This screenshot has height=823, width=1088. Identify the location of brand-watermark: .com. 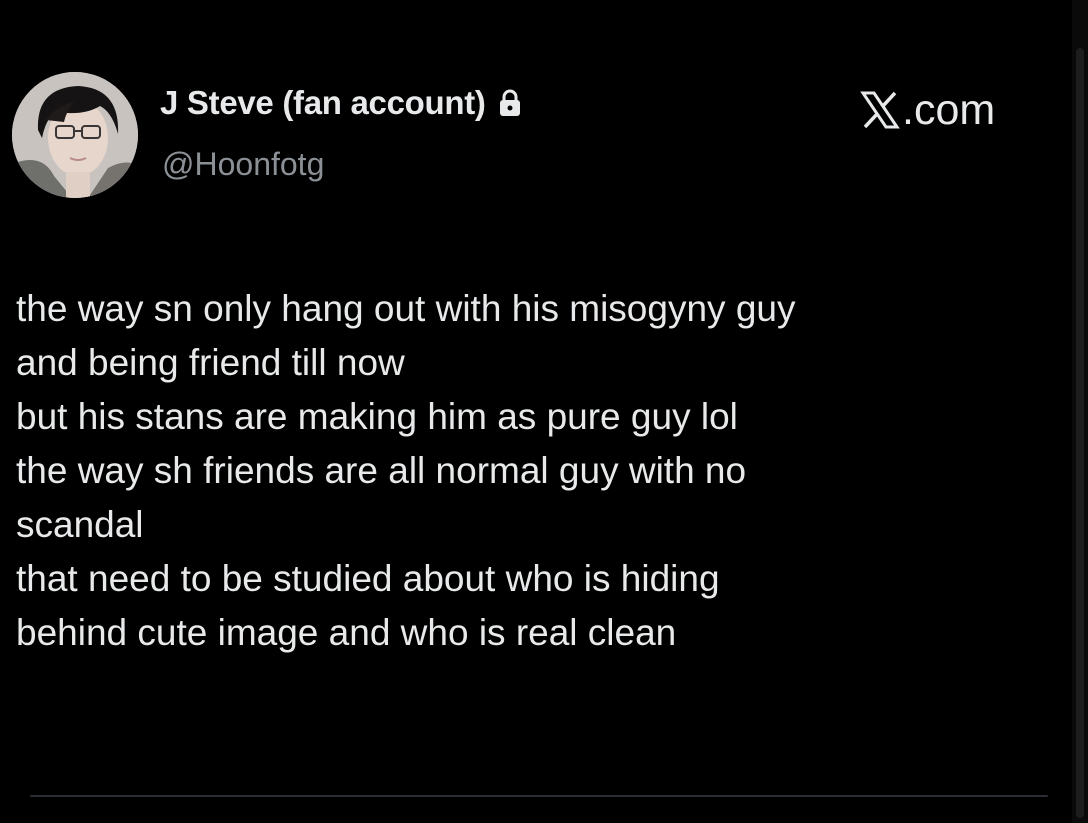
(927, 109).